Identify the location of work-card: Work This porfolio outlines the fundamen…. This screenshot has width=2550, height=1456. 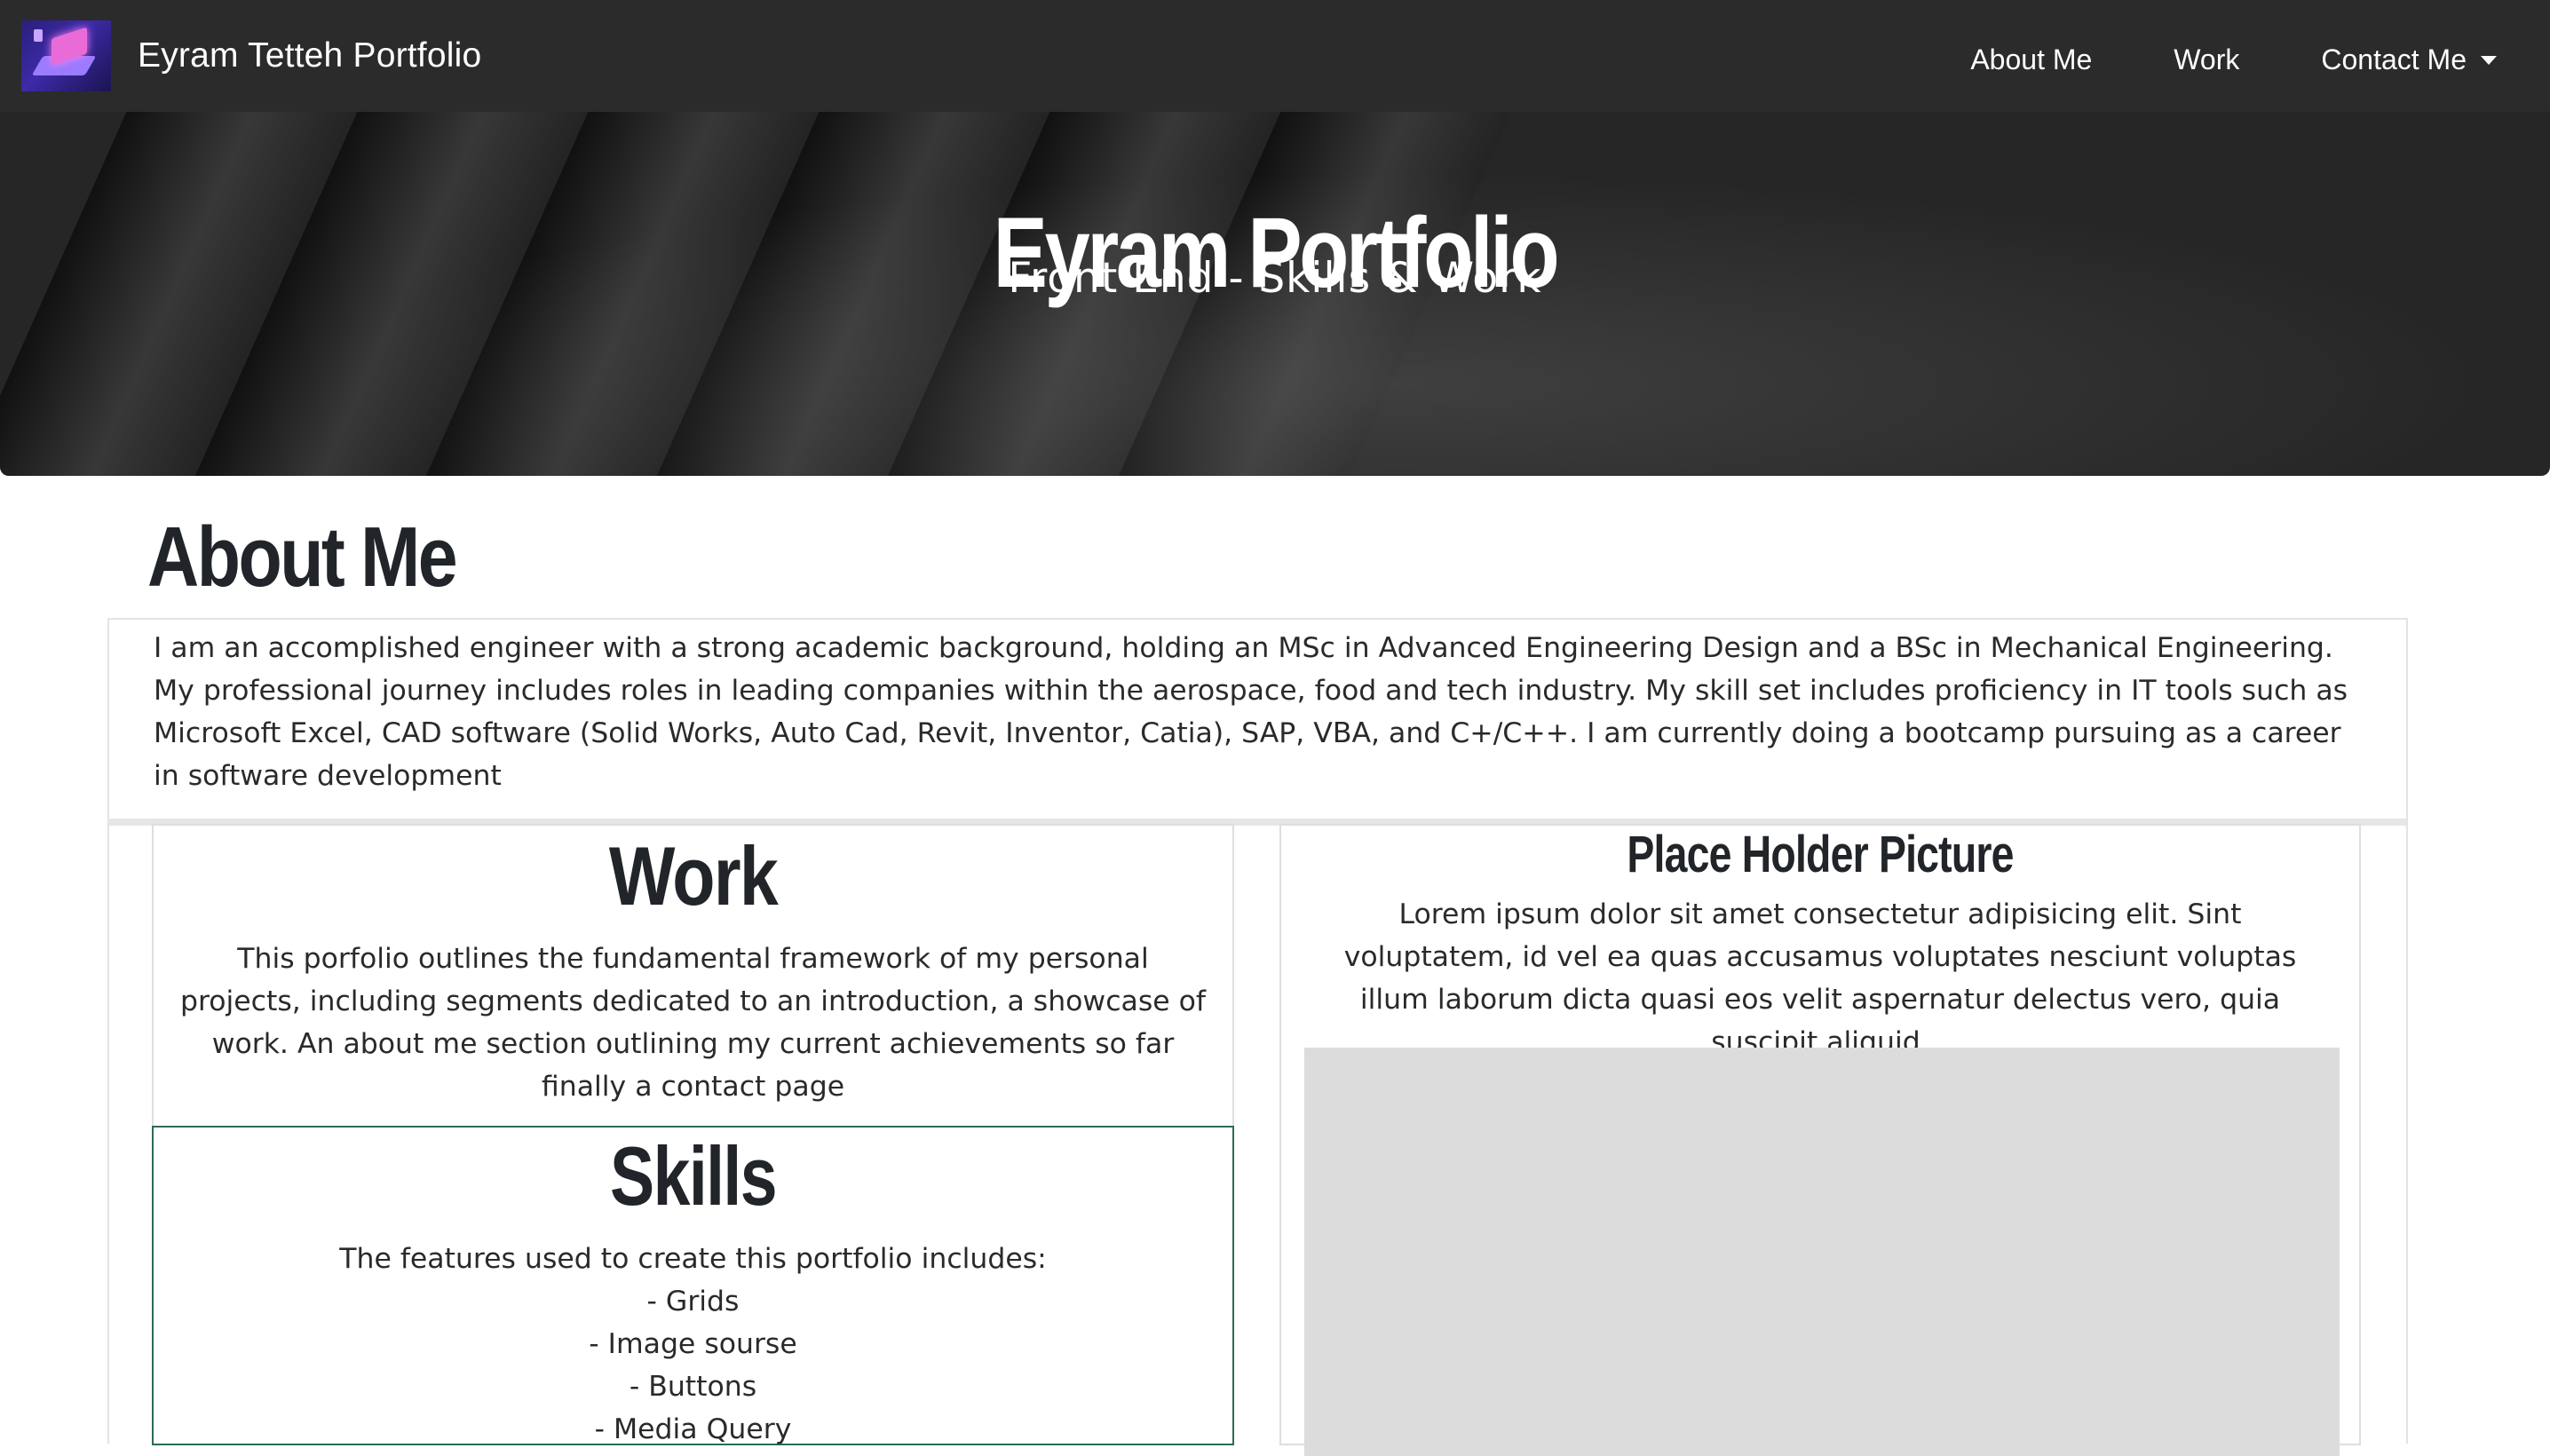
(693, 976).